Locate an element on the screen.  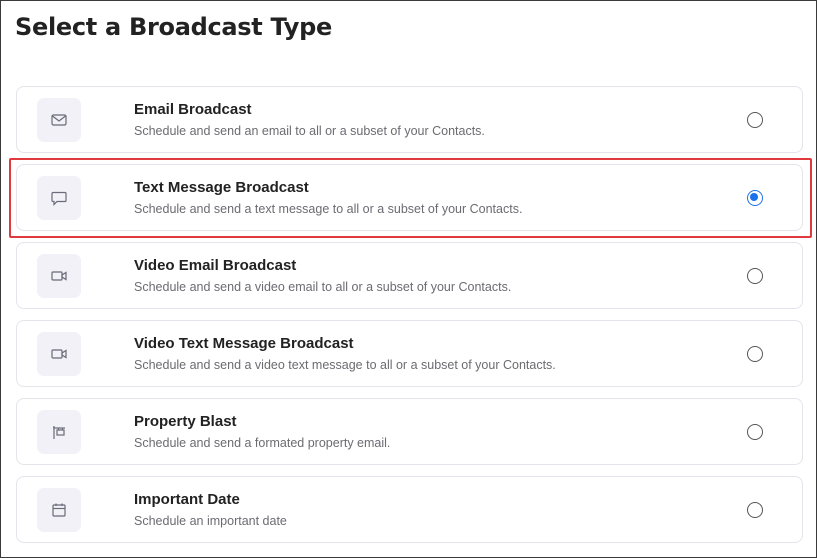
option-name: Video Email Broadcast is located at coordinates (215, 265).